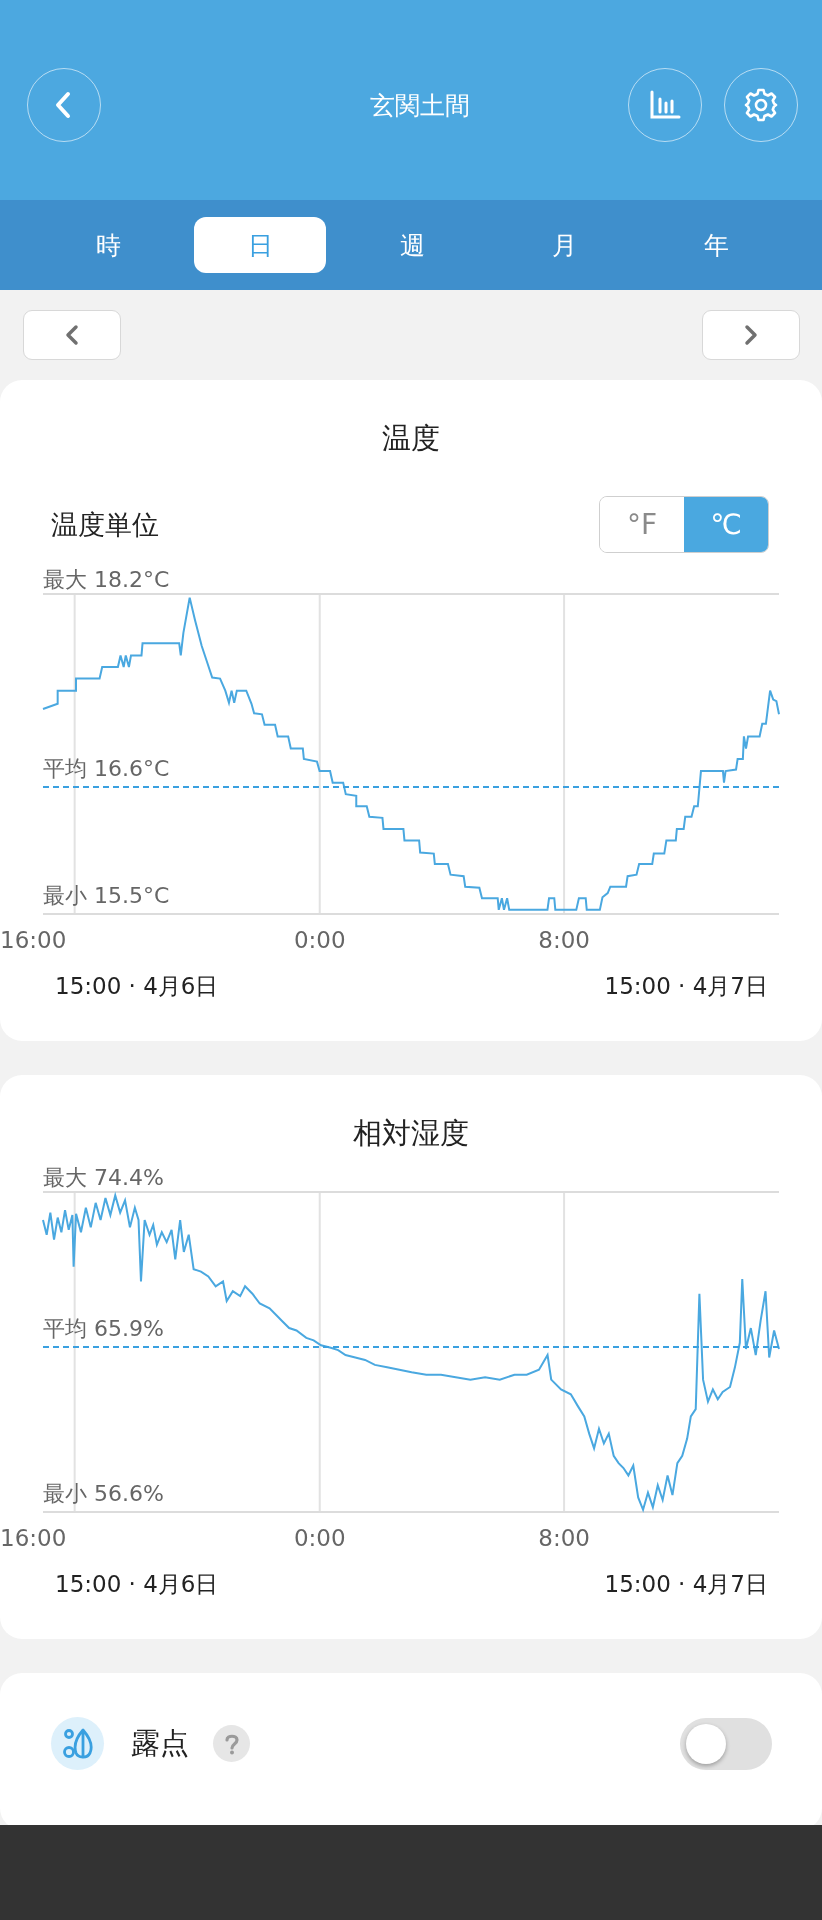 The image size is (822, 1920). I want to click on period-tab: 週, so click(412, 245).